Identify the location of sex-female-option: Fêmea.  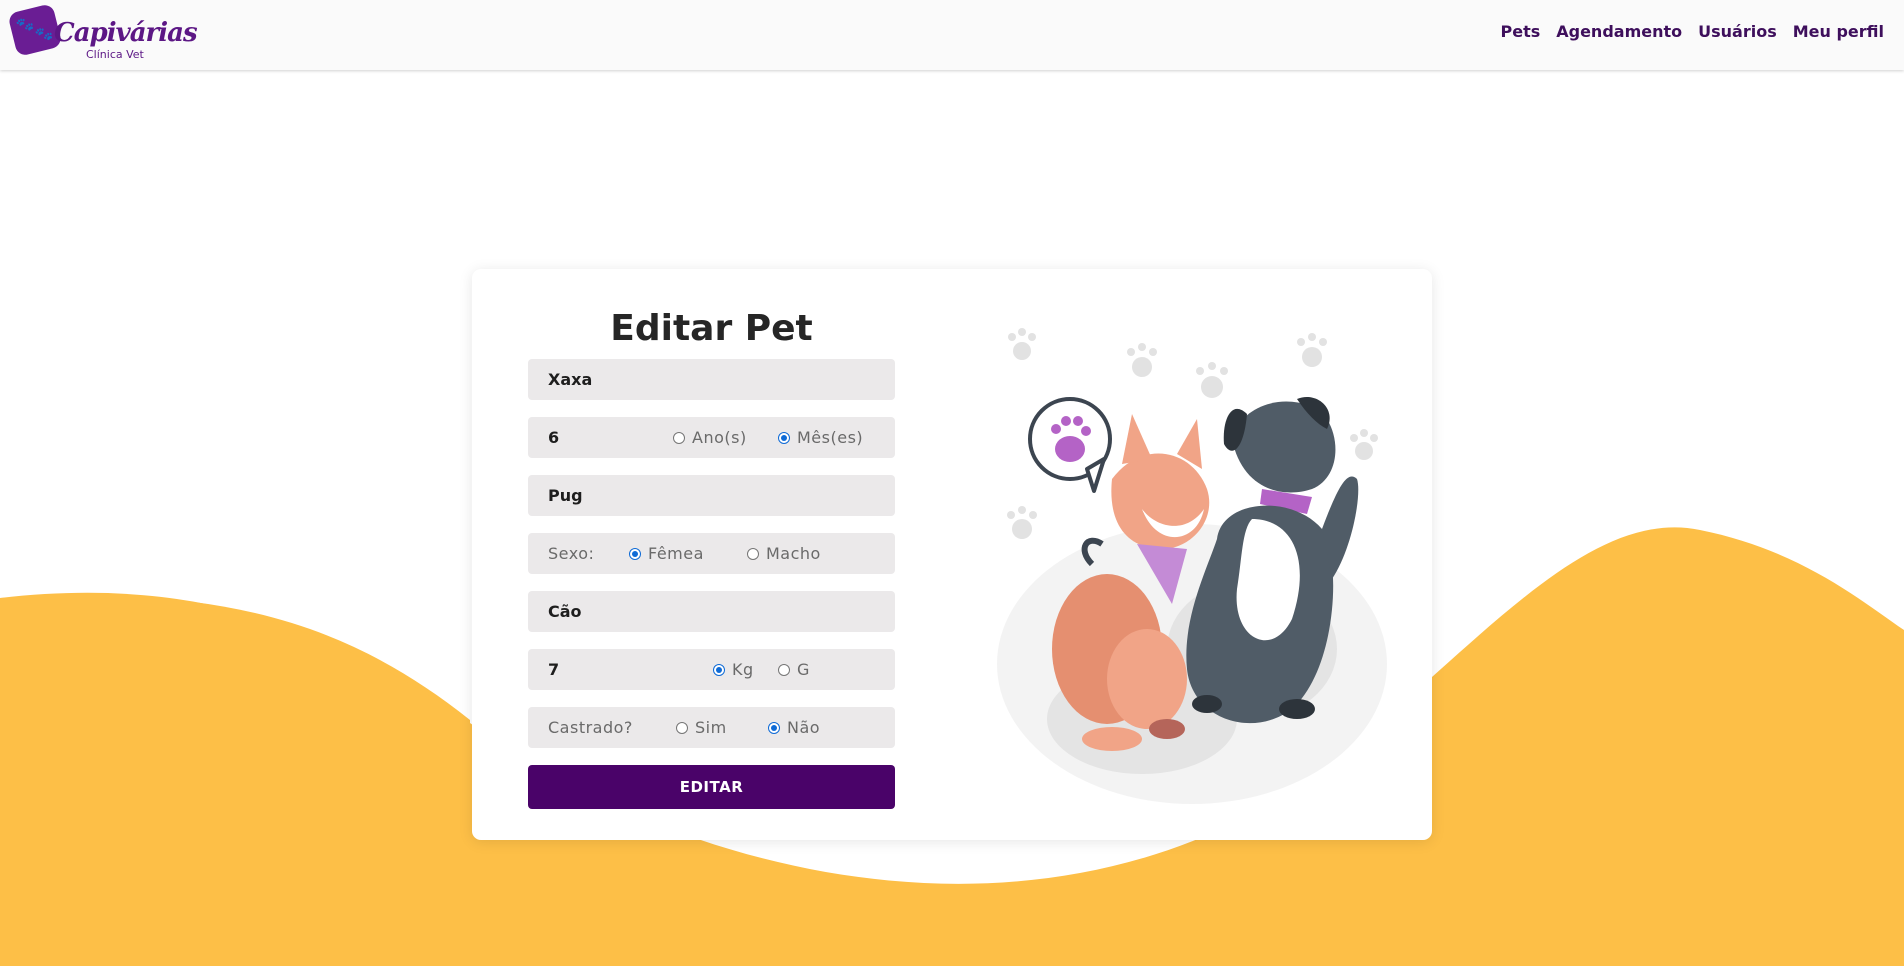
(666, 553).